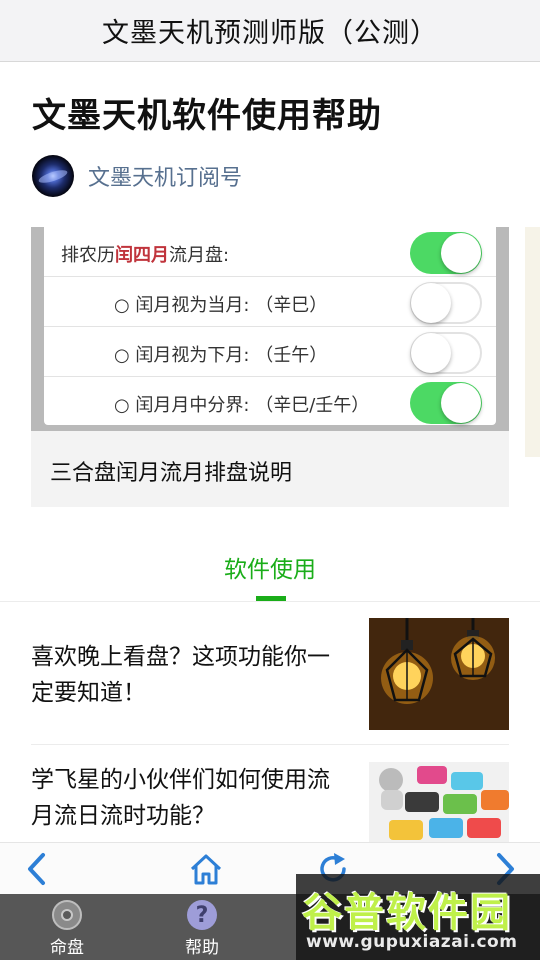 This screenshot has width=540, height=960. I want to click on card-caption: 三合盘闰月流月排盘说明, so click(171, 473).